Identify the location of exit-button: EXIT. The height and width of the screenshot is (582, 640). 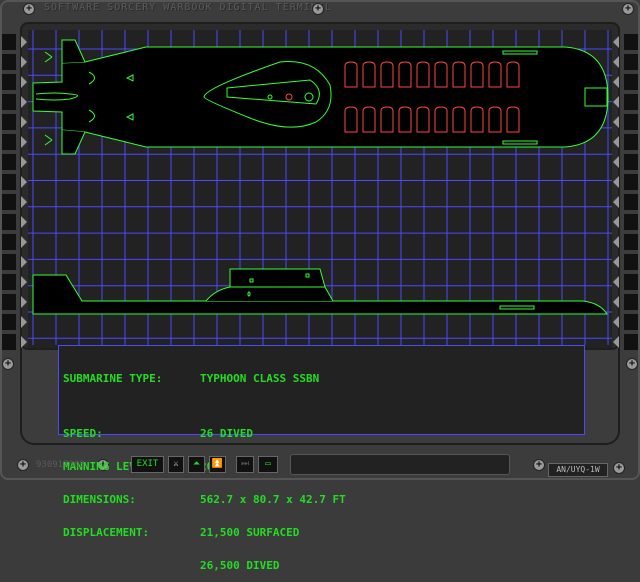
(147, 464).